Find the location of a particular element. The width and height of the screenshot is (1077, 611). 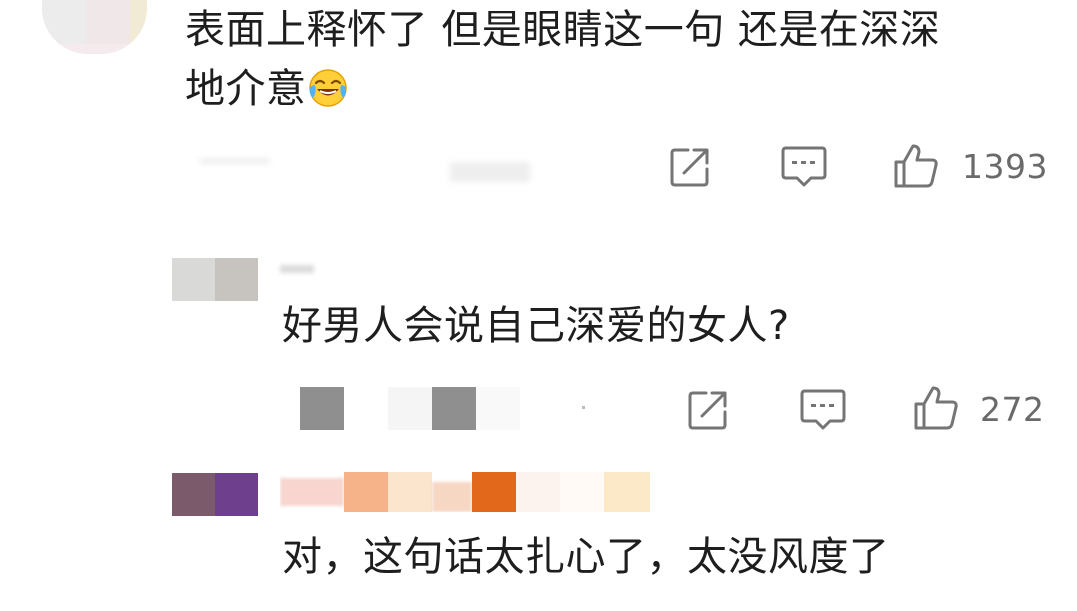

comment-text-line-1: 表面上释怀了 但是眼睛这一句 还是在深深 is located at coordinates (563, 30).